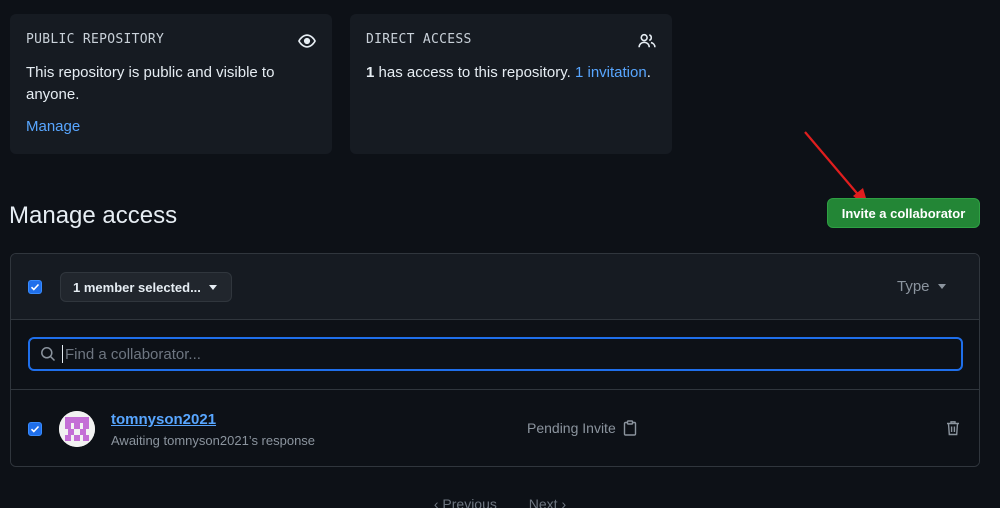 This screenshot has width=1000, height=508. What do you see at coordinates (511, 354) in the screenshot?
I see `search-input` at bounding box center [511, 354].